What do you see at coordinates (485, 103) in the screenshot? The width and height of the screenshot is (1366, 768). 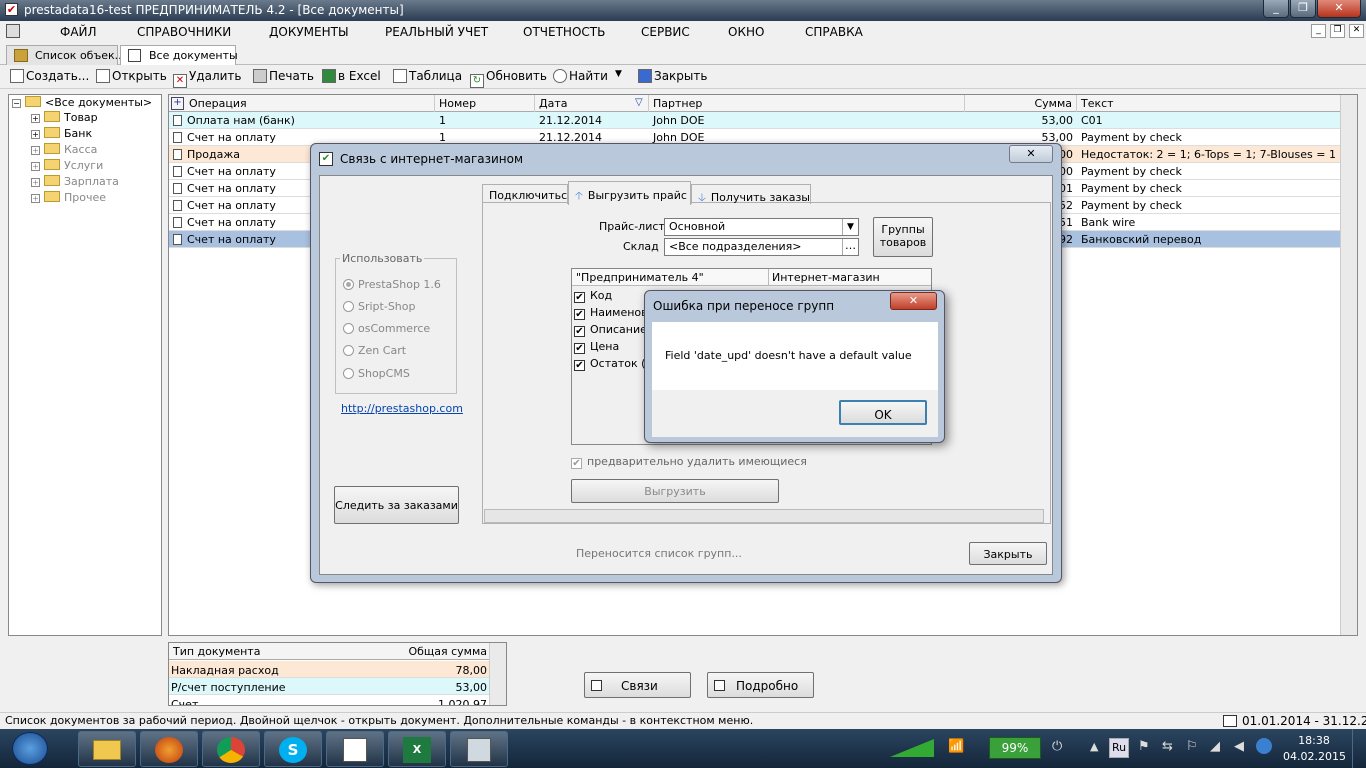 I see `col-number: Номер` at bounding box center [485, 103].